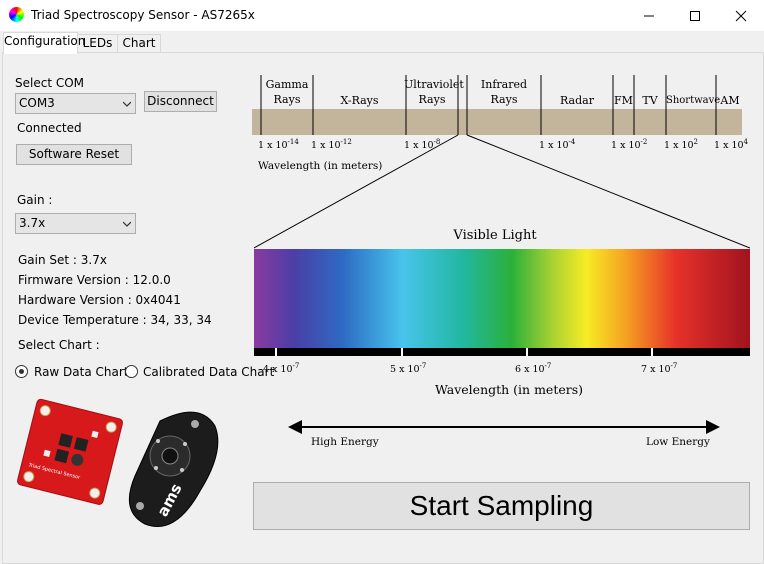  I want to click on visible-tick-label: 5 x 10-7, so click(408, 369).